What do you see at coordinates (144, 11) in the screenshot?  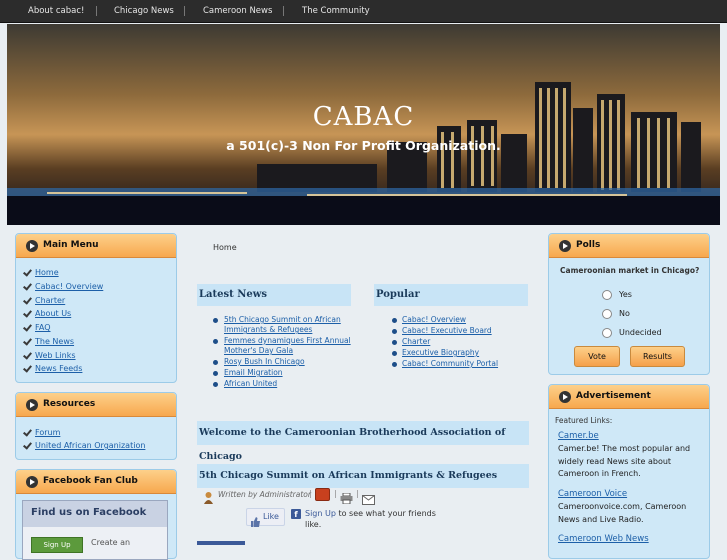 I see `nav-chicago-news: Chicago News` at bounding box center [144, 11].